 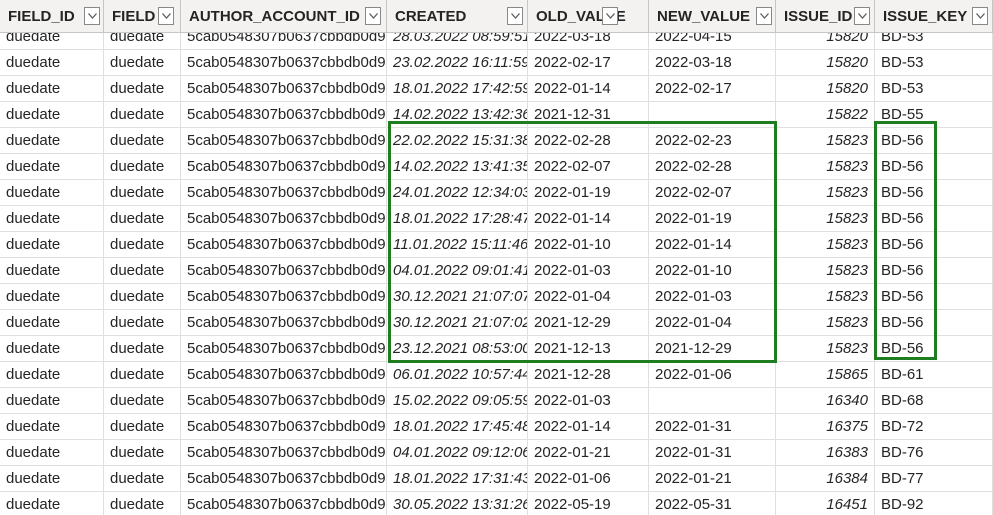 What do you see at coordinates (818, 16) in the screenshot?
I see `column-header-label: ISSUE_ID` at bounding box center [818, 16].